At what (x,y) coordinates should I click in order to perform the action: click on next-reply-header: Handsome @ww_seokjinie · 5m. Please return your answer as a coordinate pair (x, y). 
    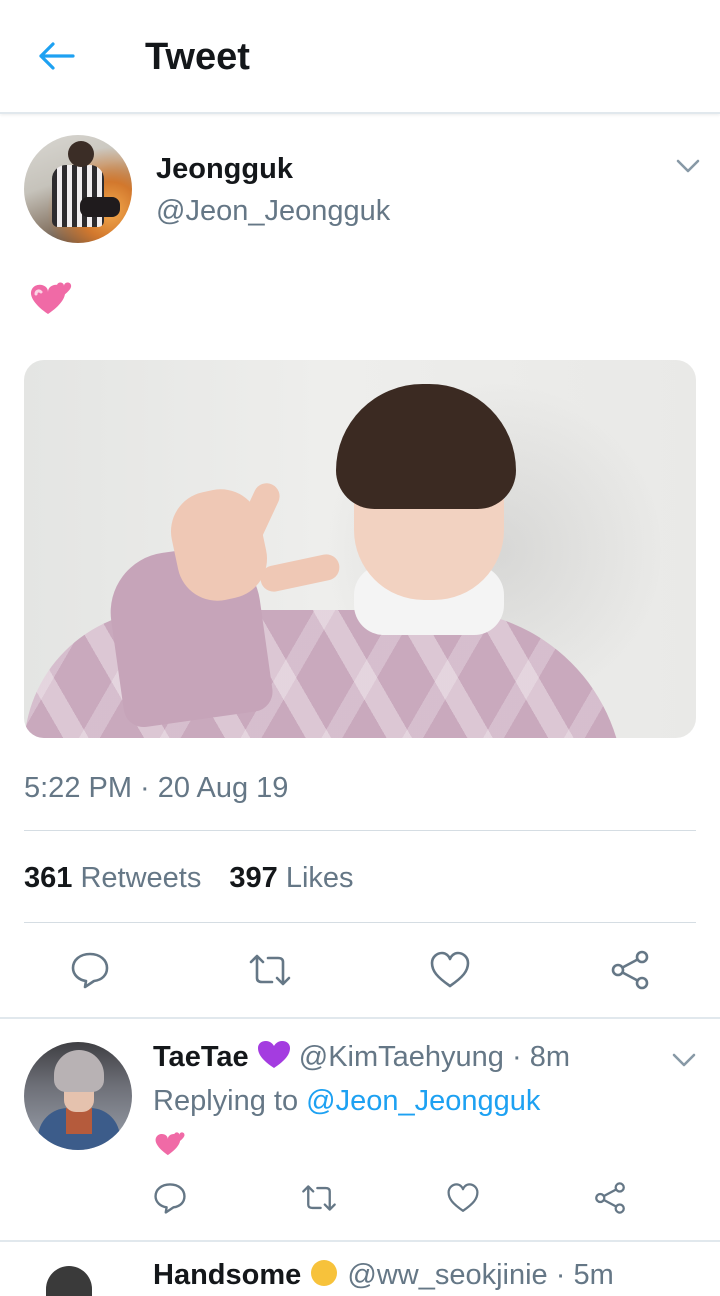
    Looking at the image, I should click on (383, 1275).